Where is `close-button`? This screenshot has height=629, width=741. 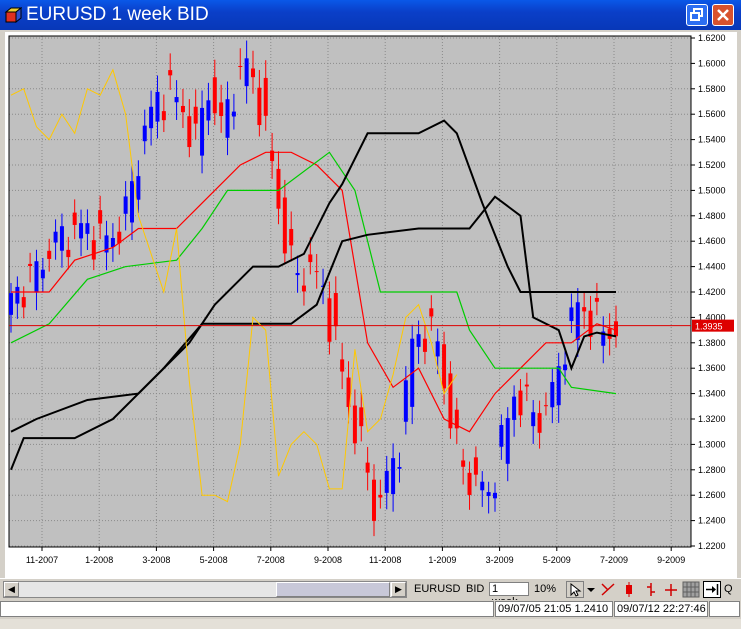
close-button is located at coordinates (723, 15).